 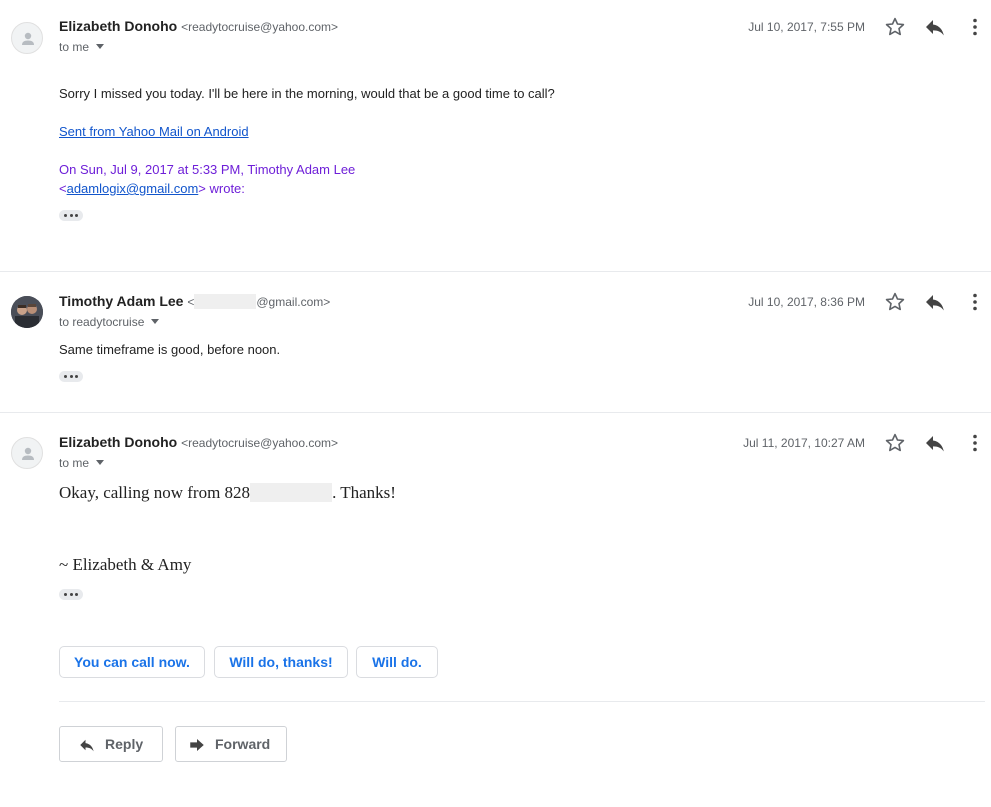 What do you see at coordinates (397, 662) in the screenshot?
I see `smart-reply-button: Will do.` at bounding box center [397, 662].